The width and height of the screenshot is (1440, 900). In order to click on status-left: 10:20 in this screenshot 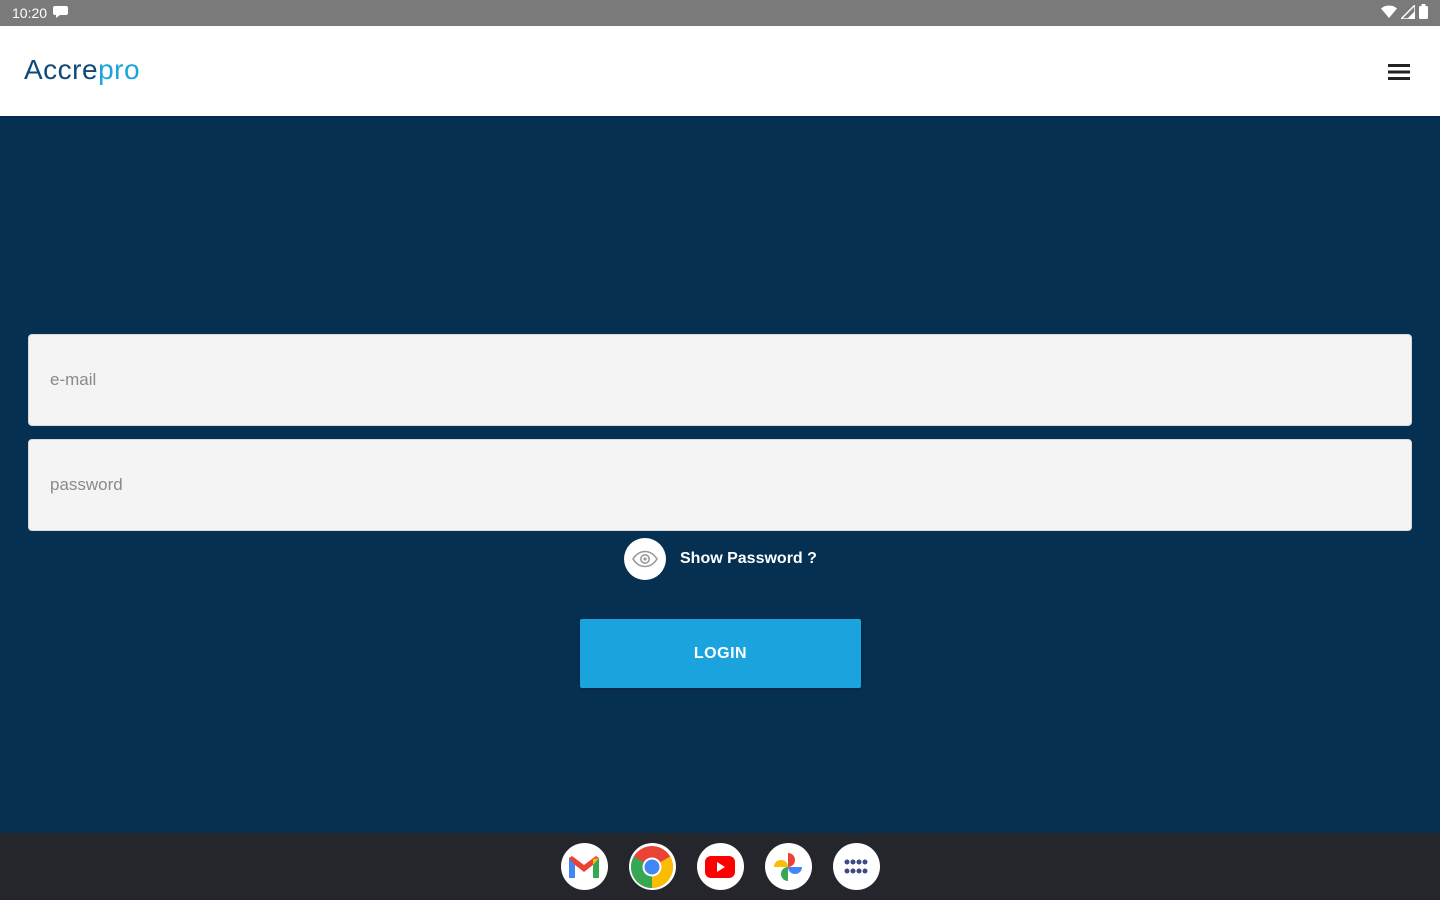, I will do `click(40, 13)`.